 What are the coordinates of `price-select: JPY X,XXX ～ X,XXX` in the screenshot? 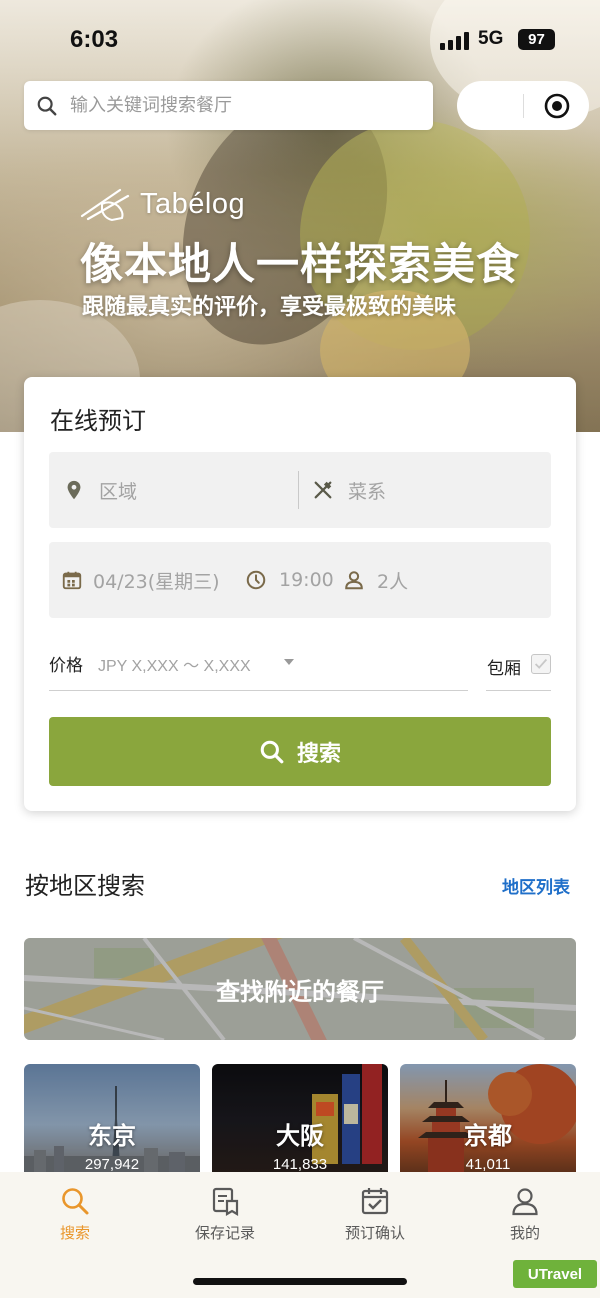 It's located at (174, 664).